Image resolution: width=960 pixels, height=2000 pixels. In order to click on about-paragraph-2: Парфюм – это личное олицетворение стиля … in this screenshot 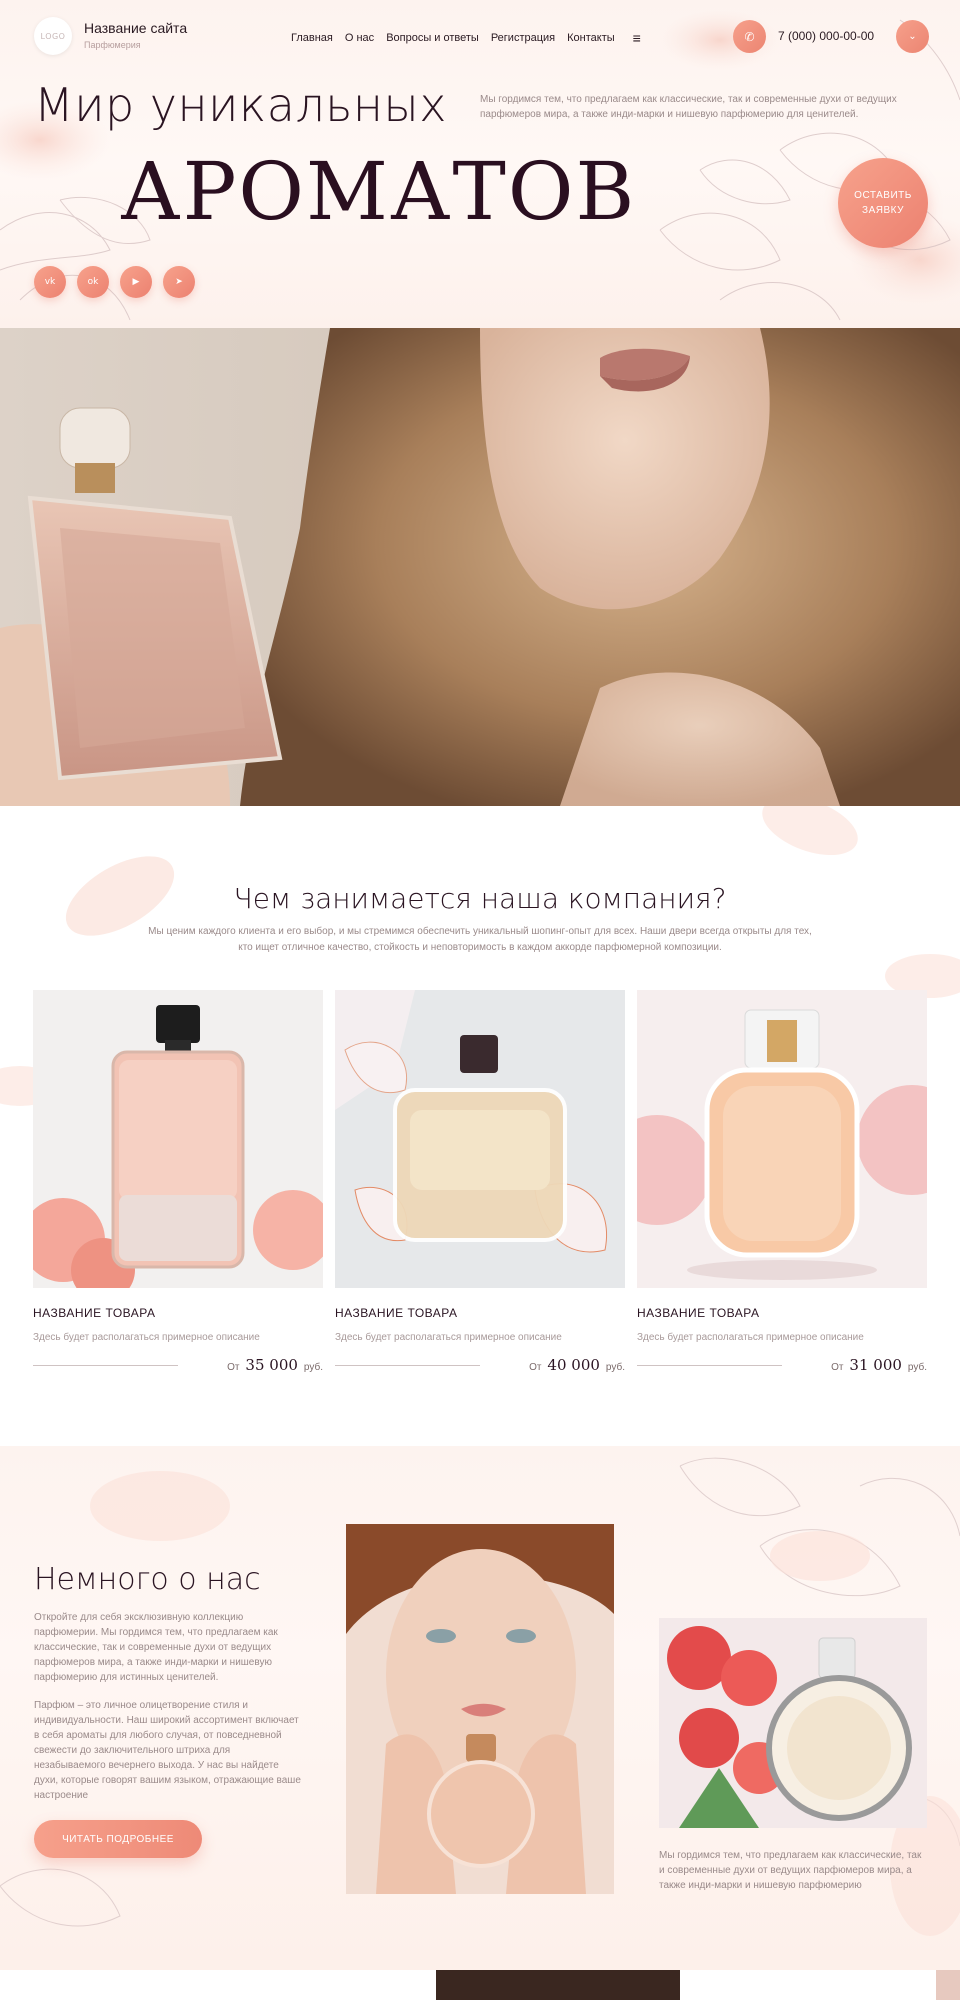, I will do `click(167, 1750)`.